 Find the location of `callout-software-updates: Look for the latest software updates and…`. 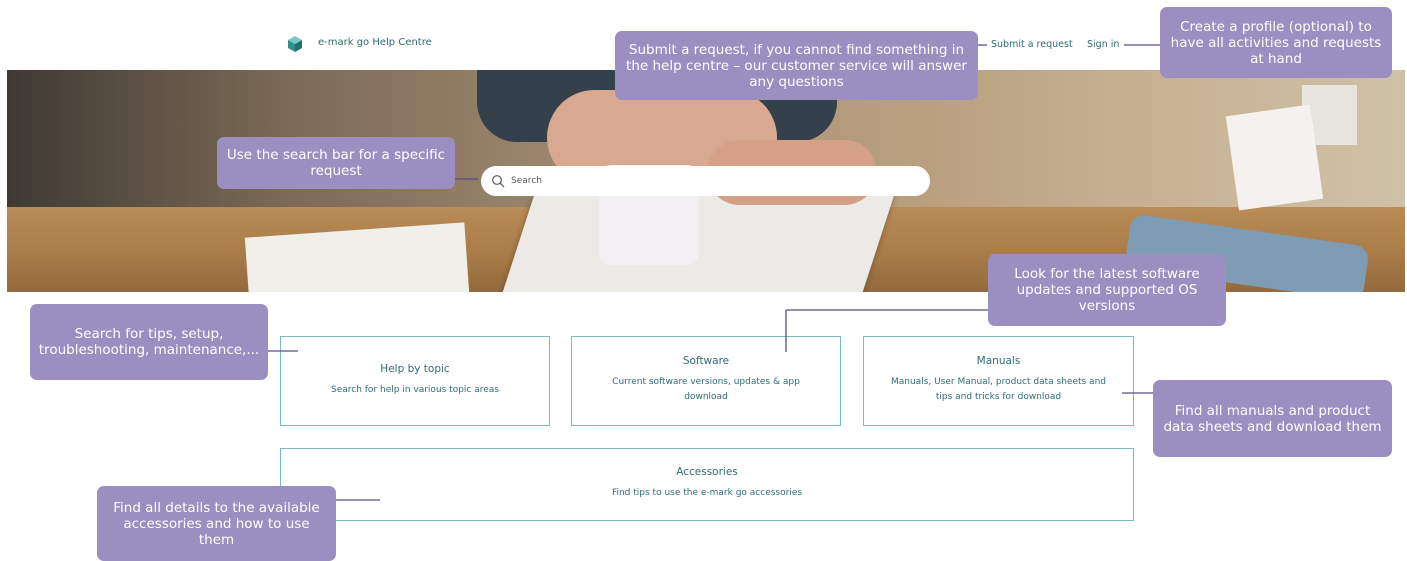

callout-software-updates: Look for the latest software updates and… is located at coordinates (1107, 290).